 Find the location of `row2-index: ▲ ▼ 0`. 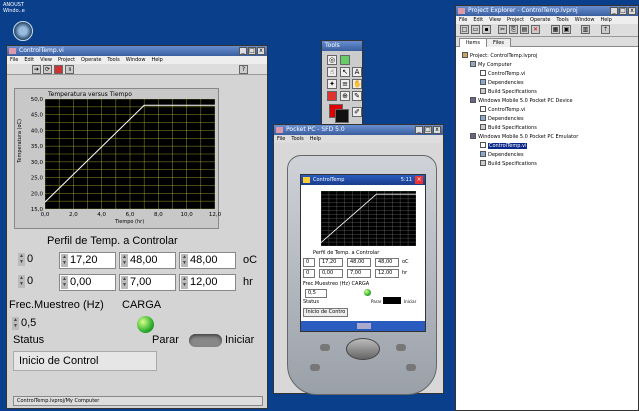

row2-index: ▲ ▼ 0 is located at coordinates (34, 282).